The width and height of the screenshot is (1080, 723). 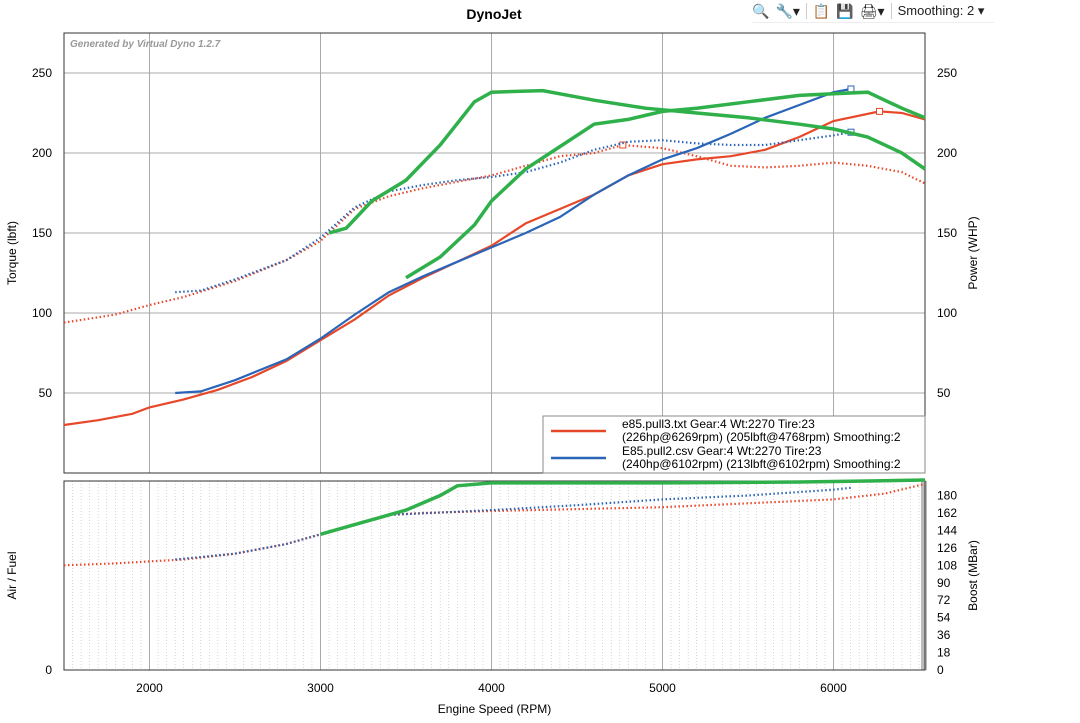 What do you see at coordinates (947, 313) in the screenshot?
I see `y2-tick-label: 100` at bounding box center [947, 313].